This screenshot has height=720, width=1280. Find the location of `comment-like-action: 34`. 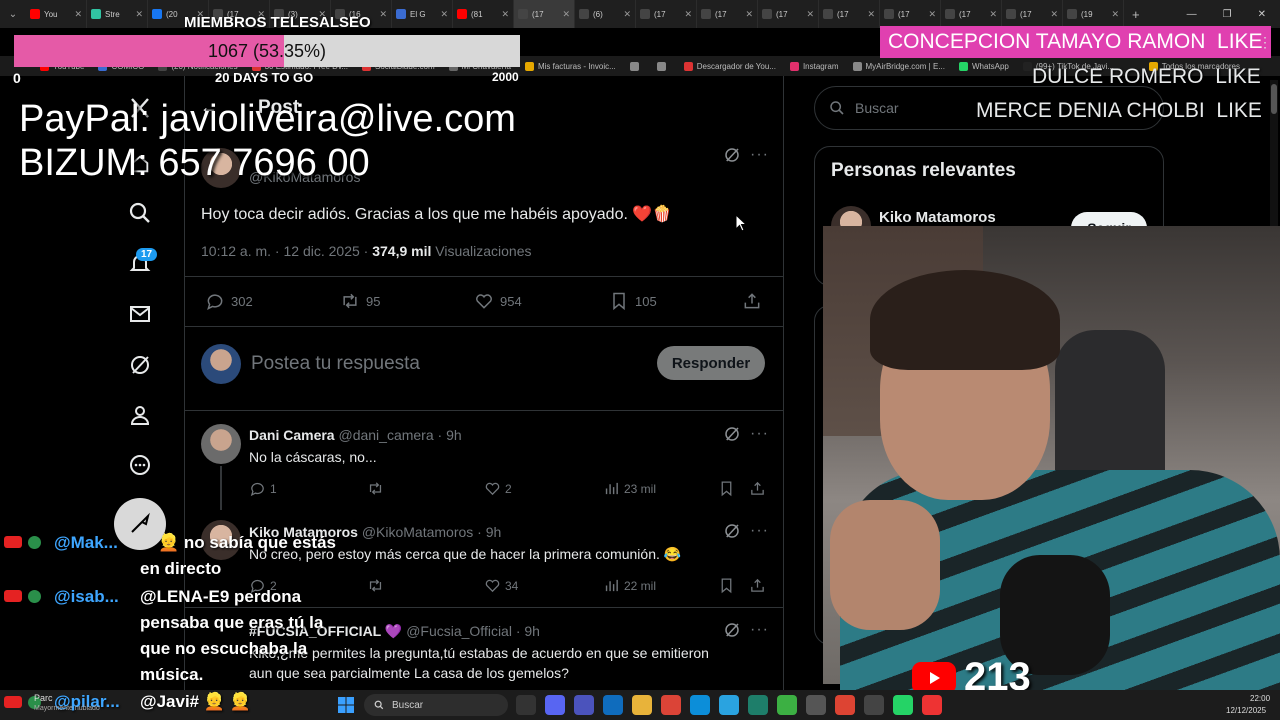

comment-like-action: 34 is located at coordinates (501, 585).